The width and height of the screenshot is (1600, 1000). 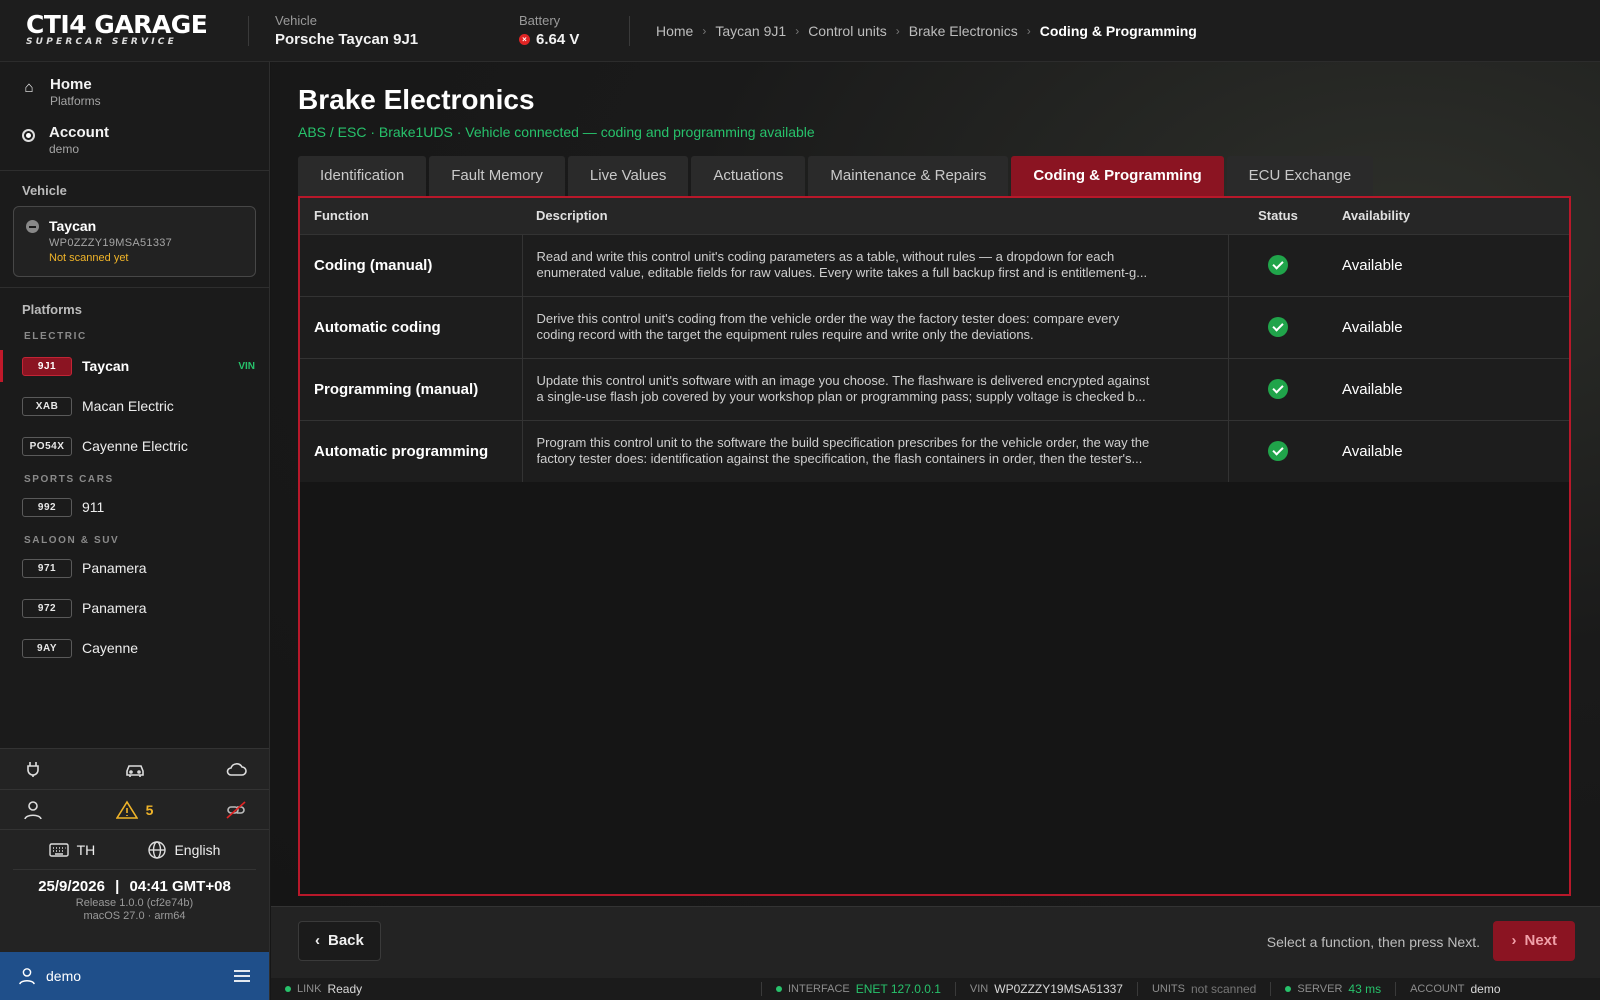 What do you see at coordinates (134, 140) in the screenshot?
I see `sidebar-item-account: Account demo` at bounding box center [134, 140].